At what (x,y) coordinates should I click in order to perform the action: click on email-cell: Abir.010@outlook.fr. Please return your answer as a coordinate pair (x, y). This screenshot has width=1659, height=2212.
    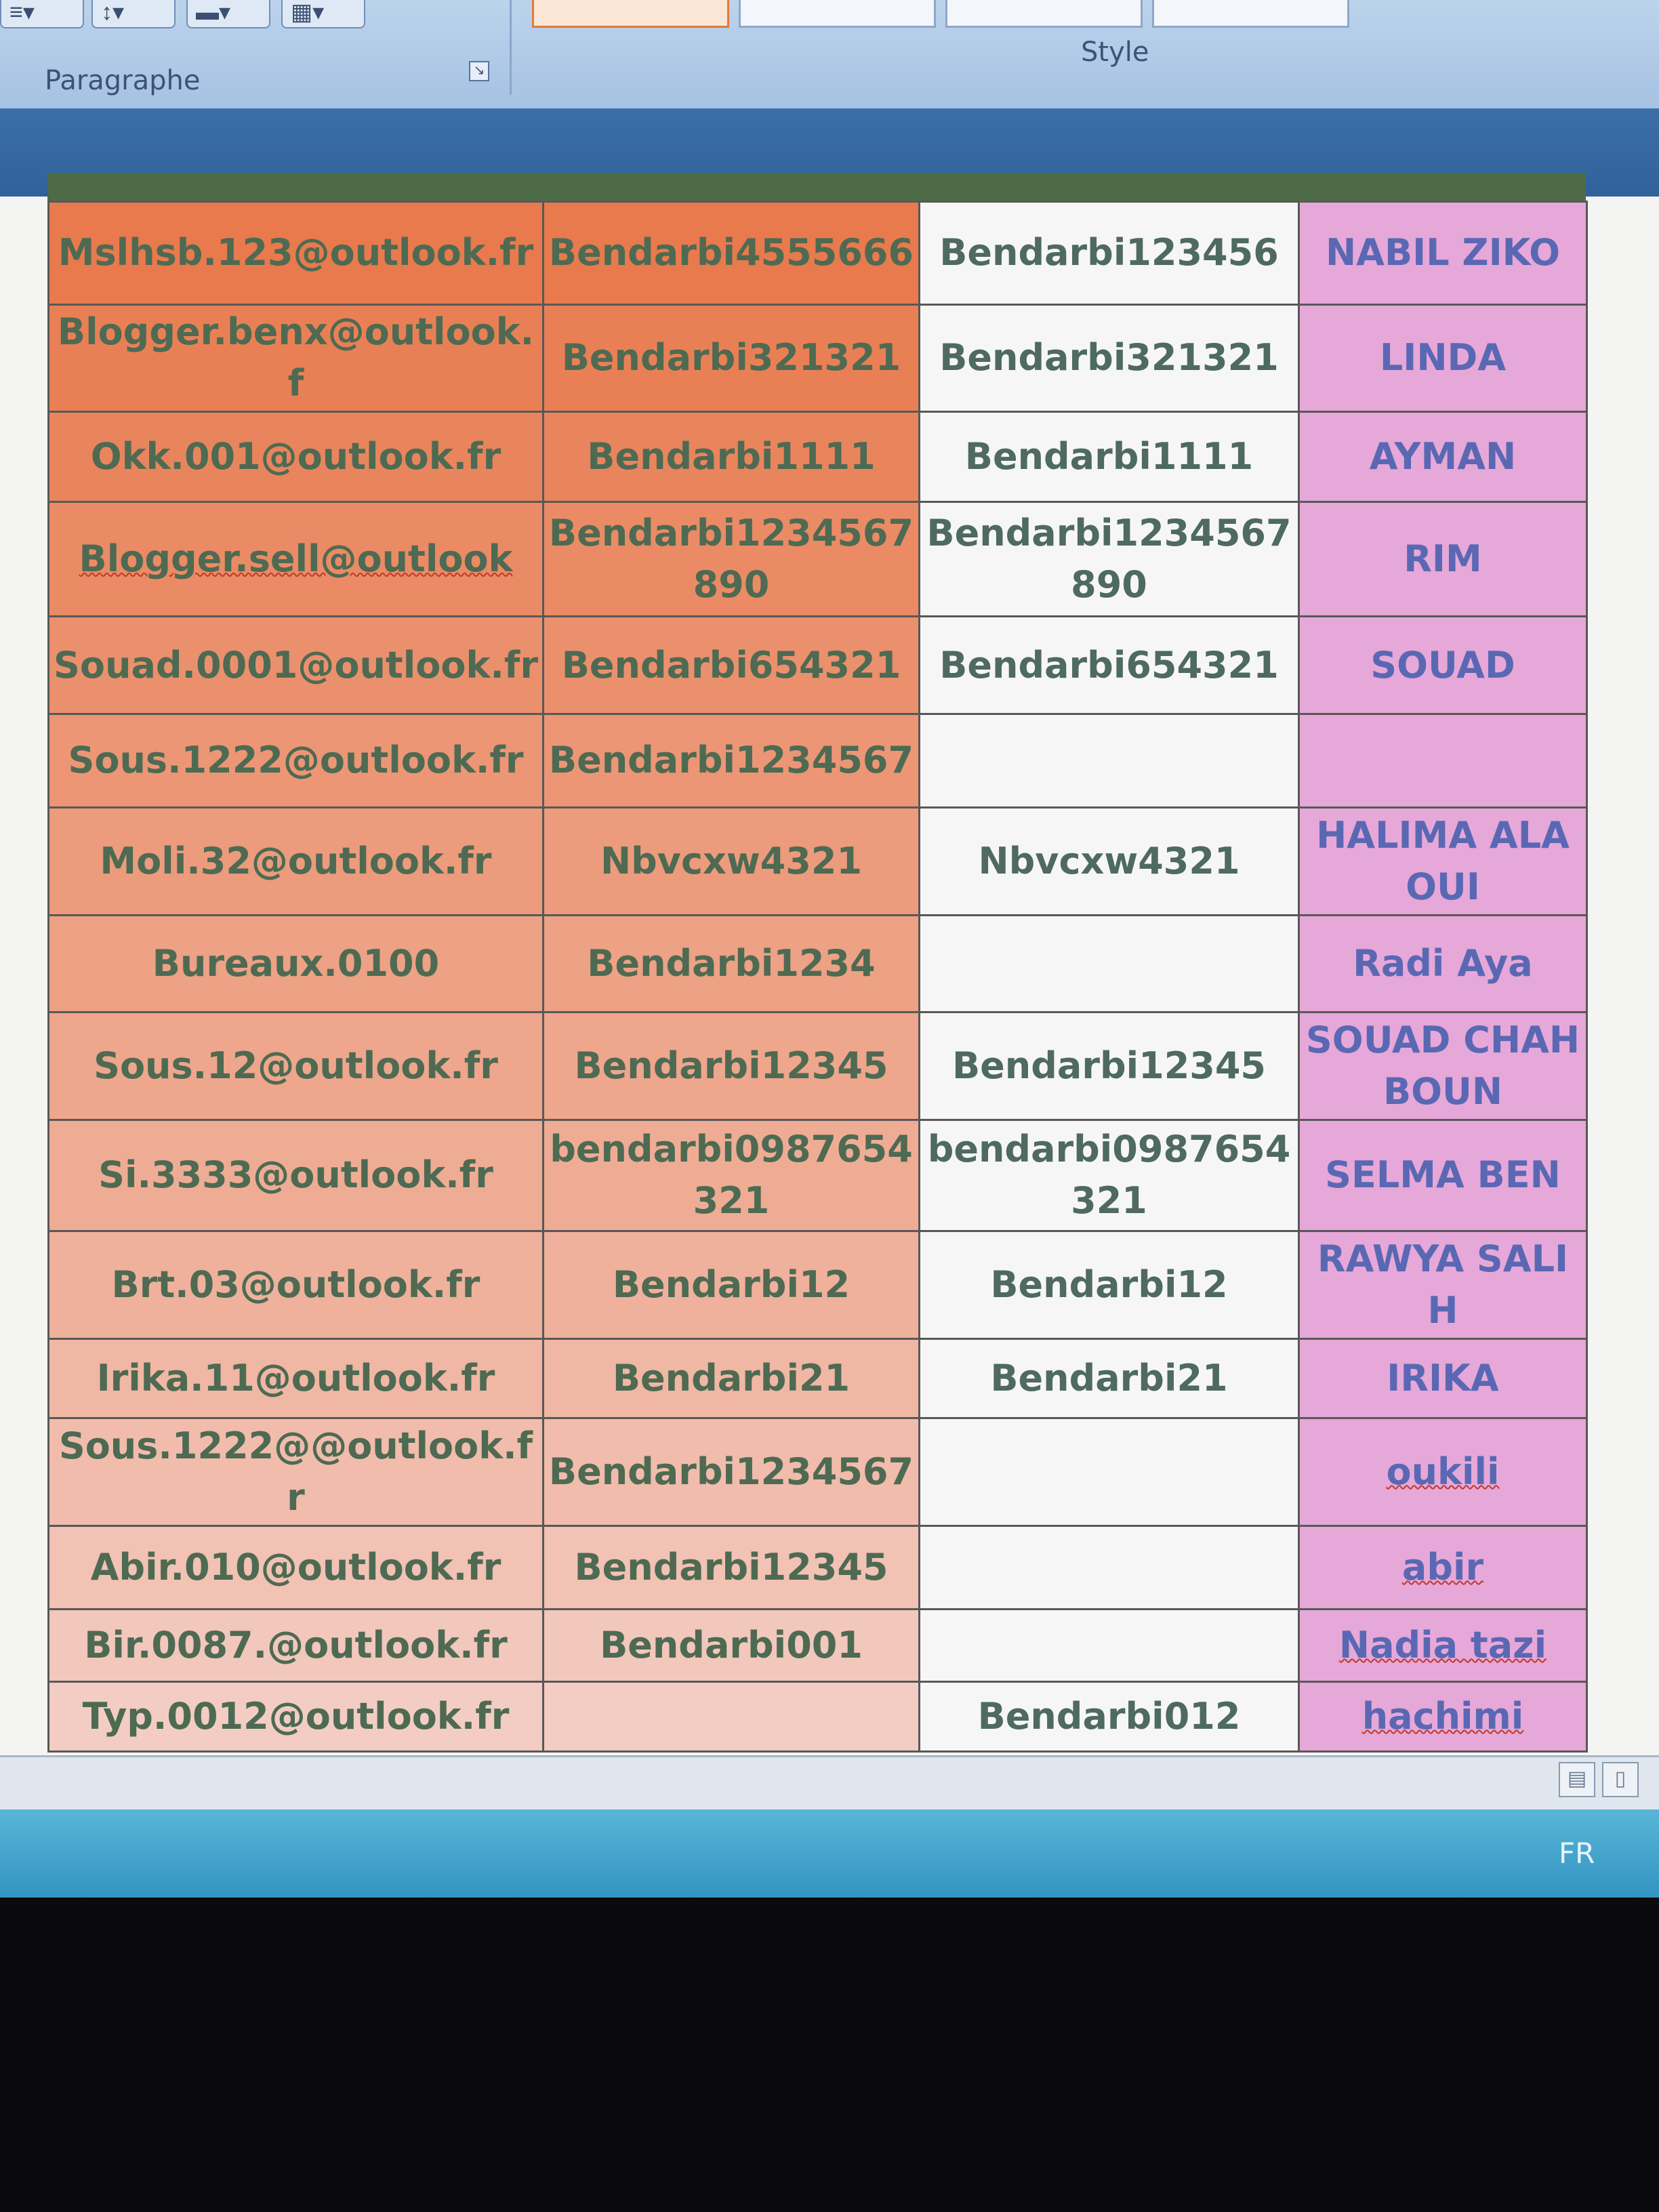
    Looking at the image, I should click on (295, 1567).